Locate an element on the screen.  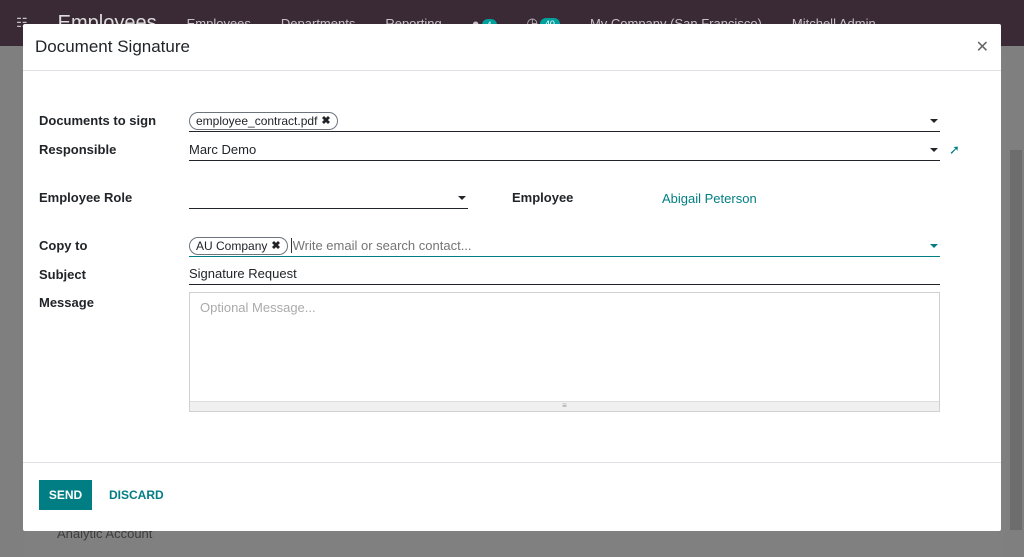
documents-label: Documents to sign is located at coordinates (98, 120).